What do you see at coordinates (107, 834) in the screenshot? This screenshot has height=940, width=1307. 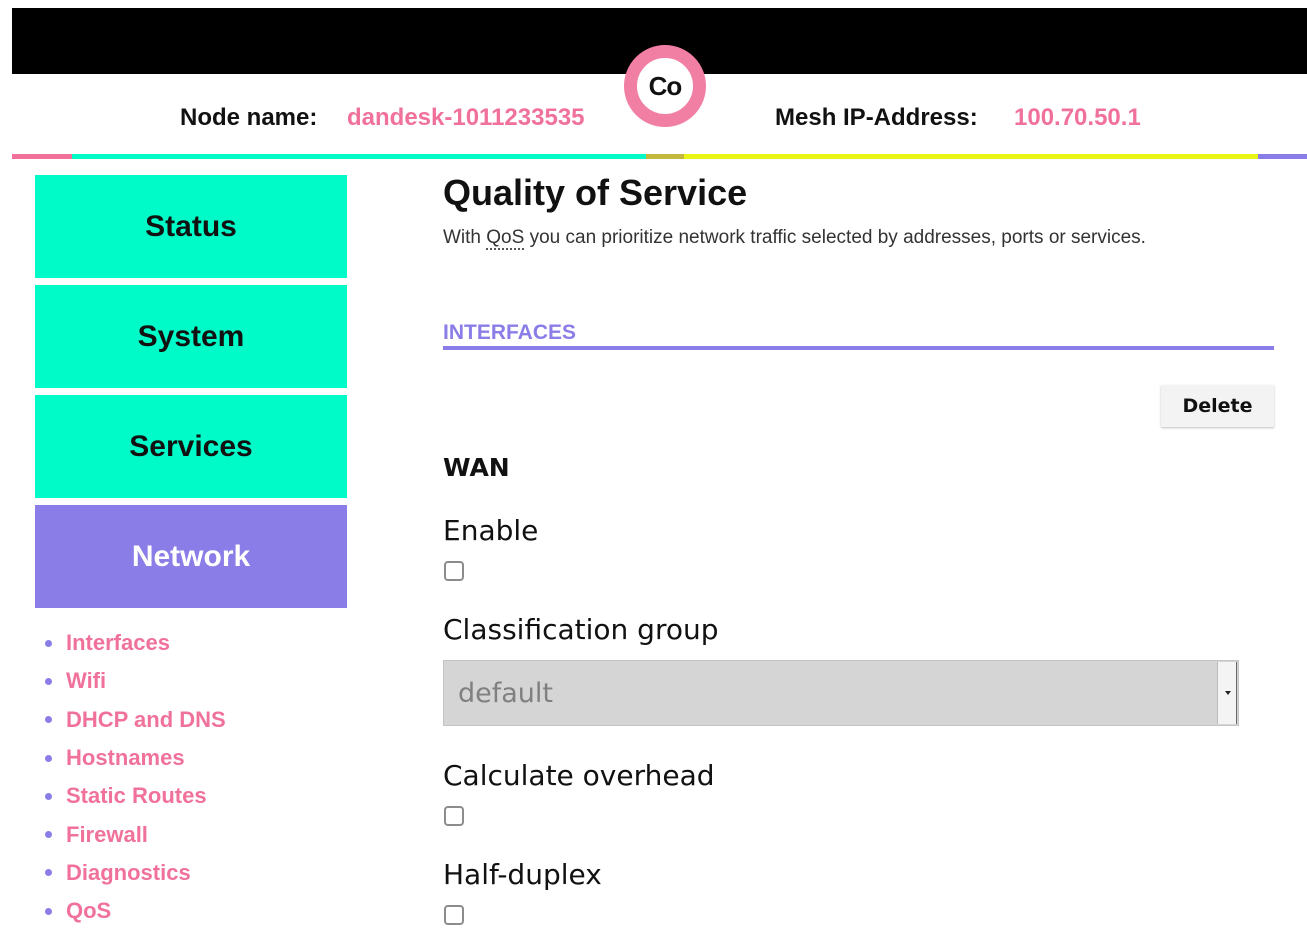 I see `subnav-item-label: Firewall` at bounding box center [107, 834].